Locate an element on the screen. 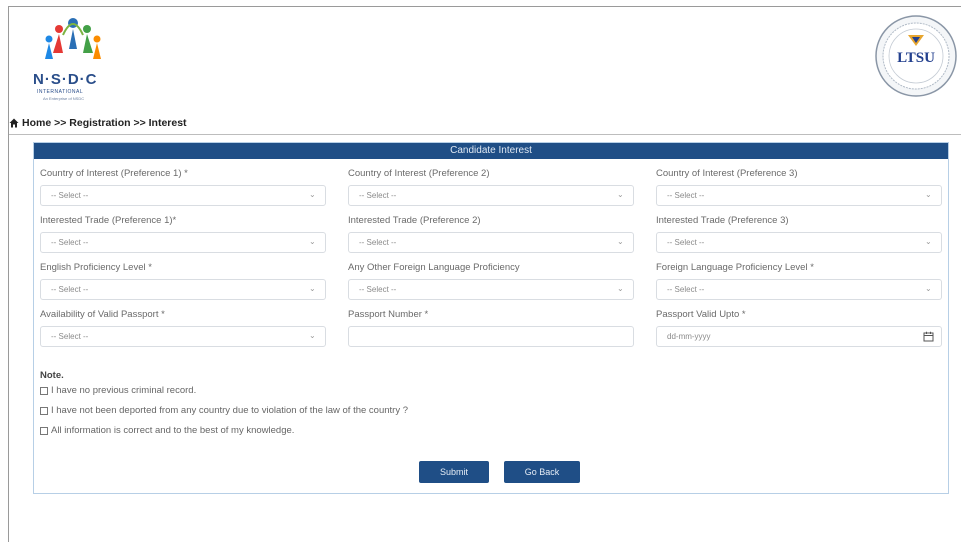 The image size is (961, 542). field-label: Interested Trade (Preference 1)* is located at coordinates (108, 220).